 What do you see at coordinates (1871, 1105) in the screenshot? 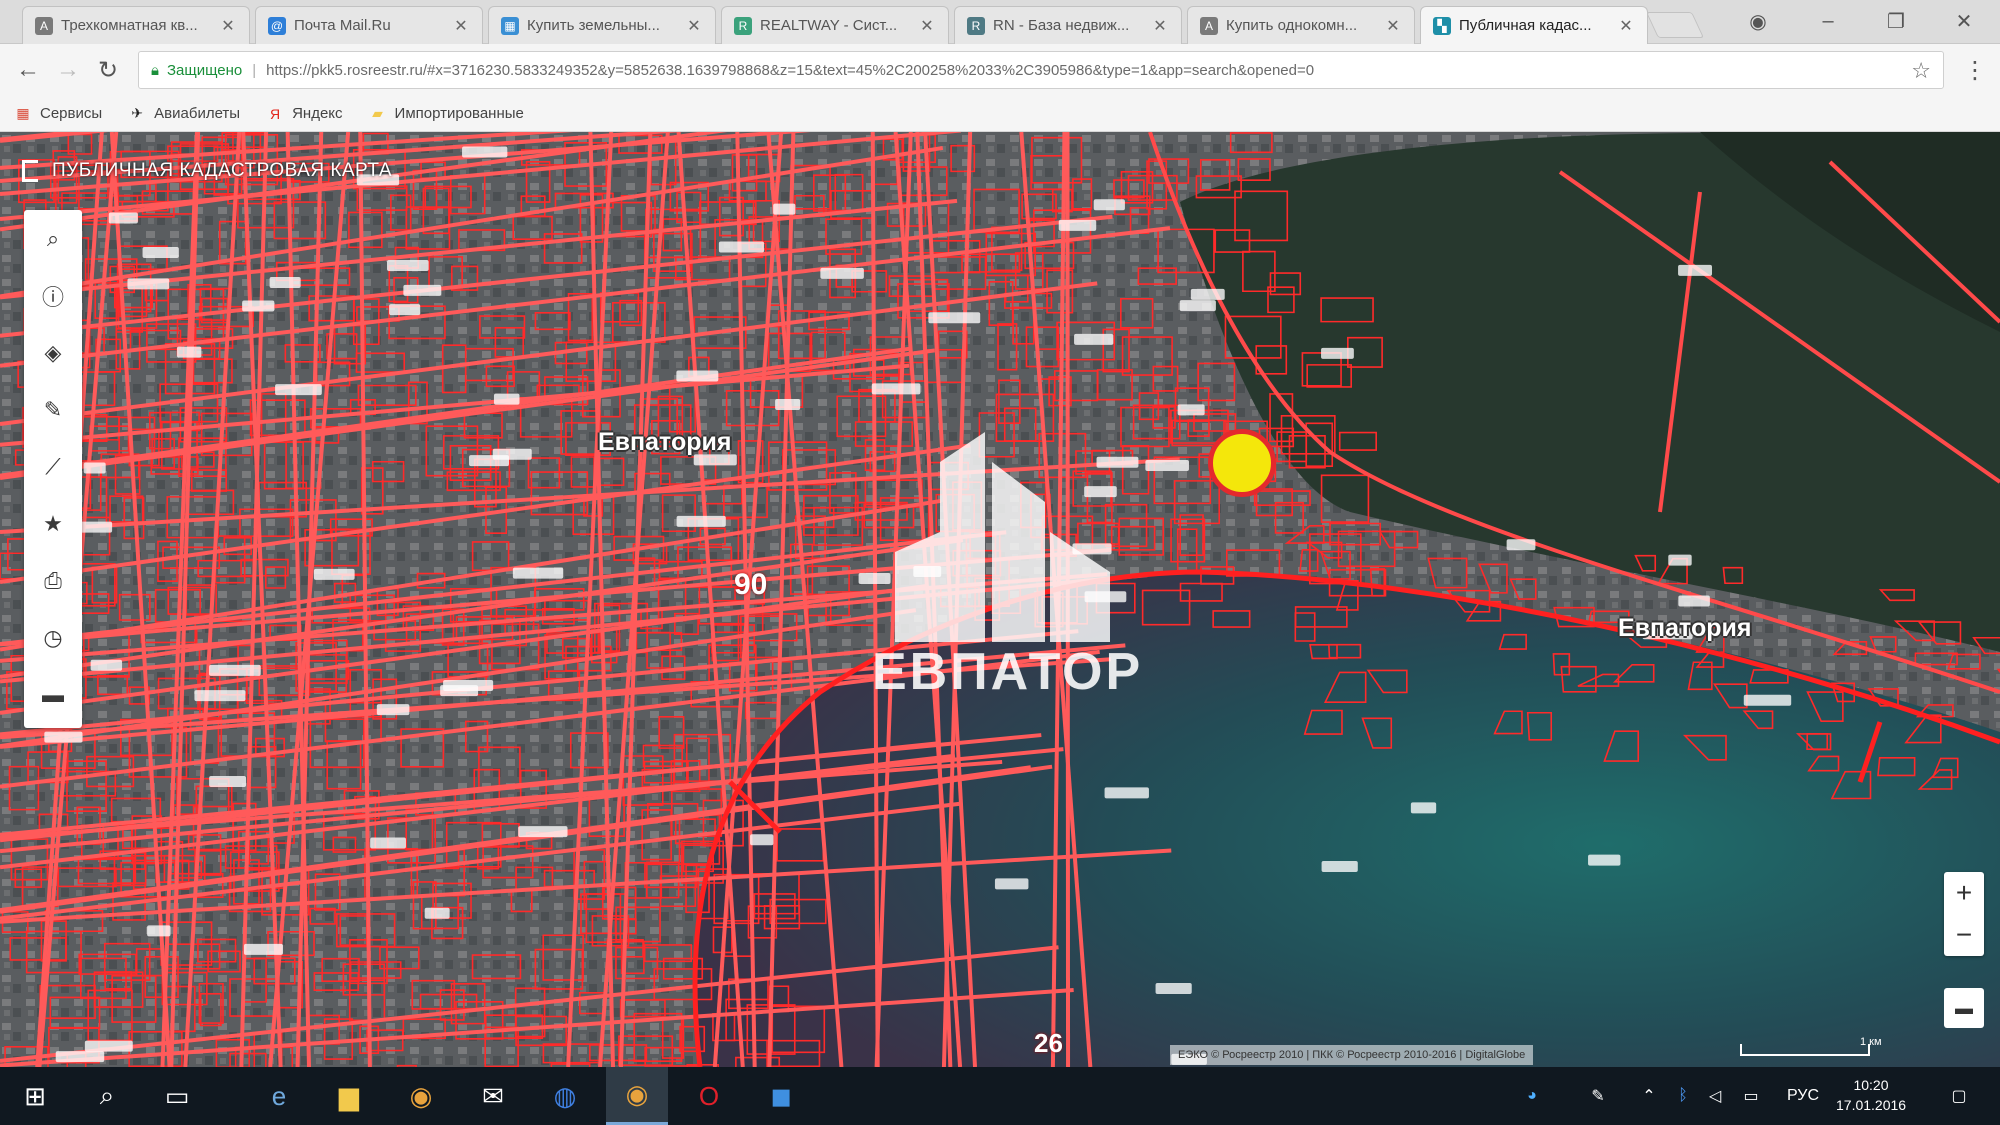
I see `clock-date: 17.01.2016` at bounding box center [1871, 1105].